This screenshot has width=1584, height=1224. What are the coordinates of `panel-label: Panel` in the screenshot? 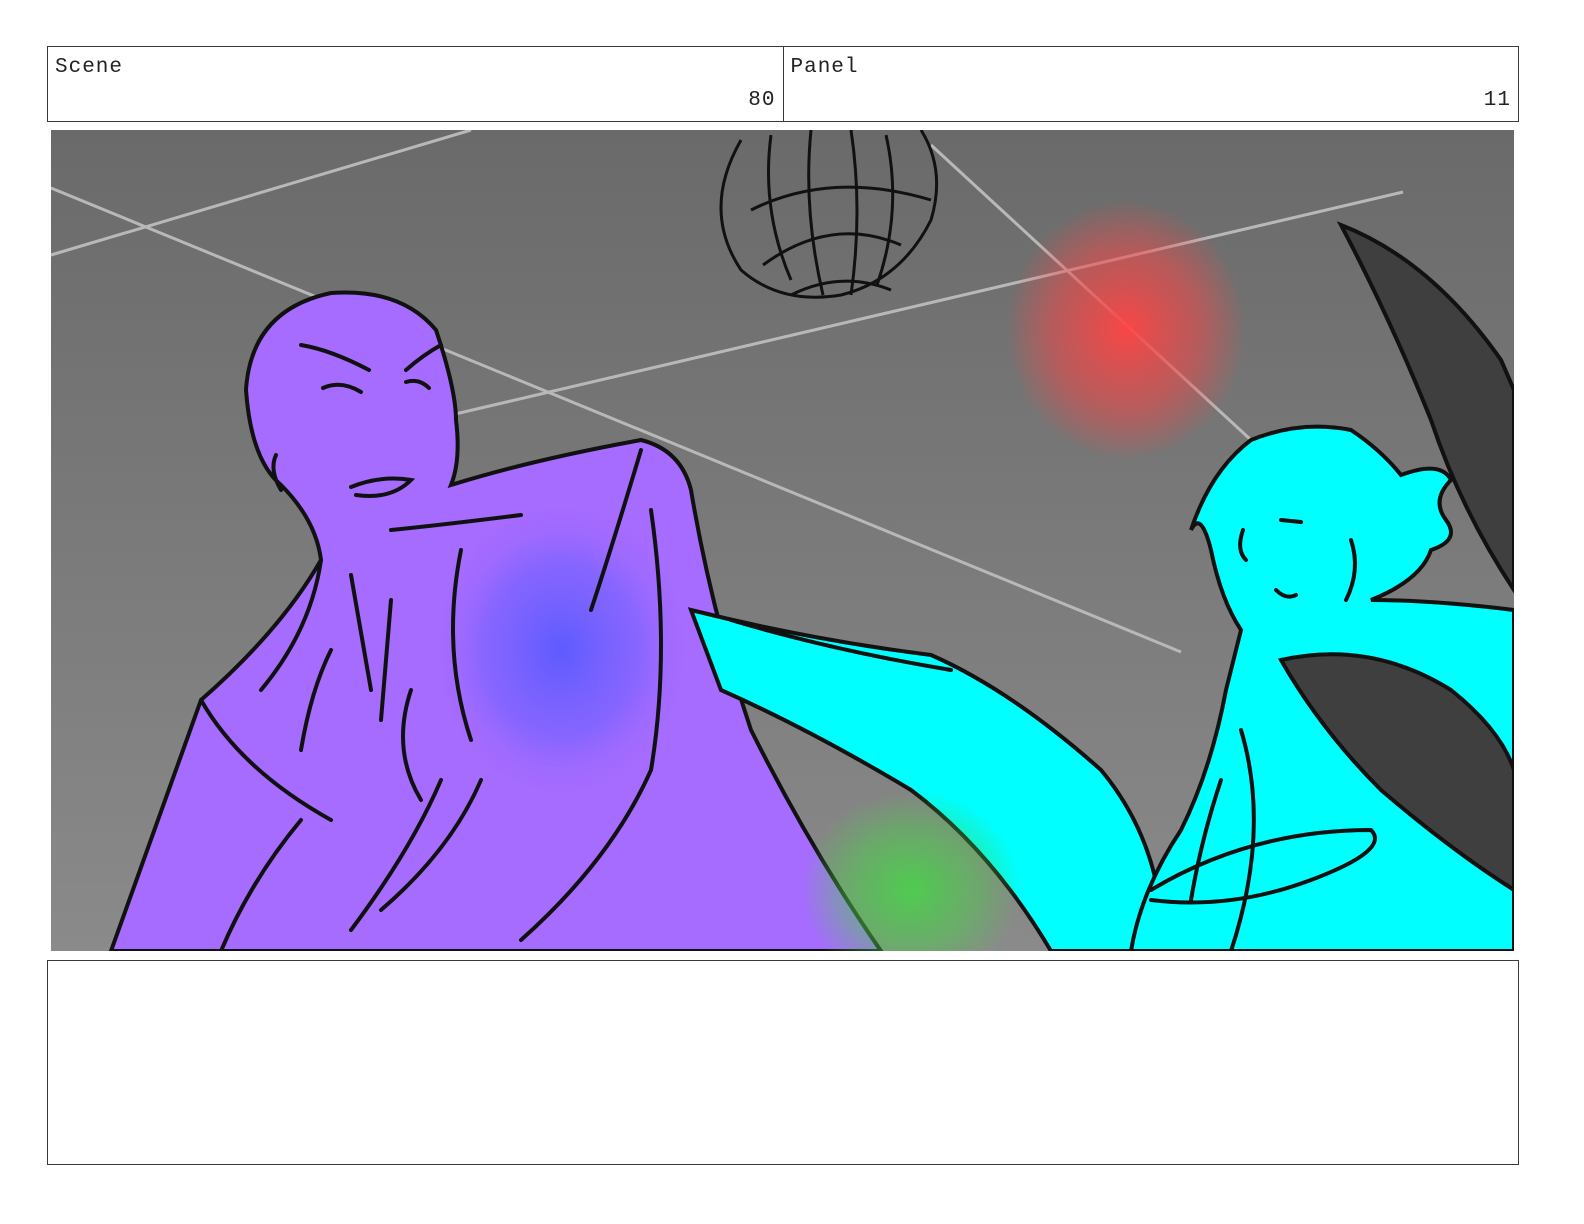 It's located at (824, 67).